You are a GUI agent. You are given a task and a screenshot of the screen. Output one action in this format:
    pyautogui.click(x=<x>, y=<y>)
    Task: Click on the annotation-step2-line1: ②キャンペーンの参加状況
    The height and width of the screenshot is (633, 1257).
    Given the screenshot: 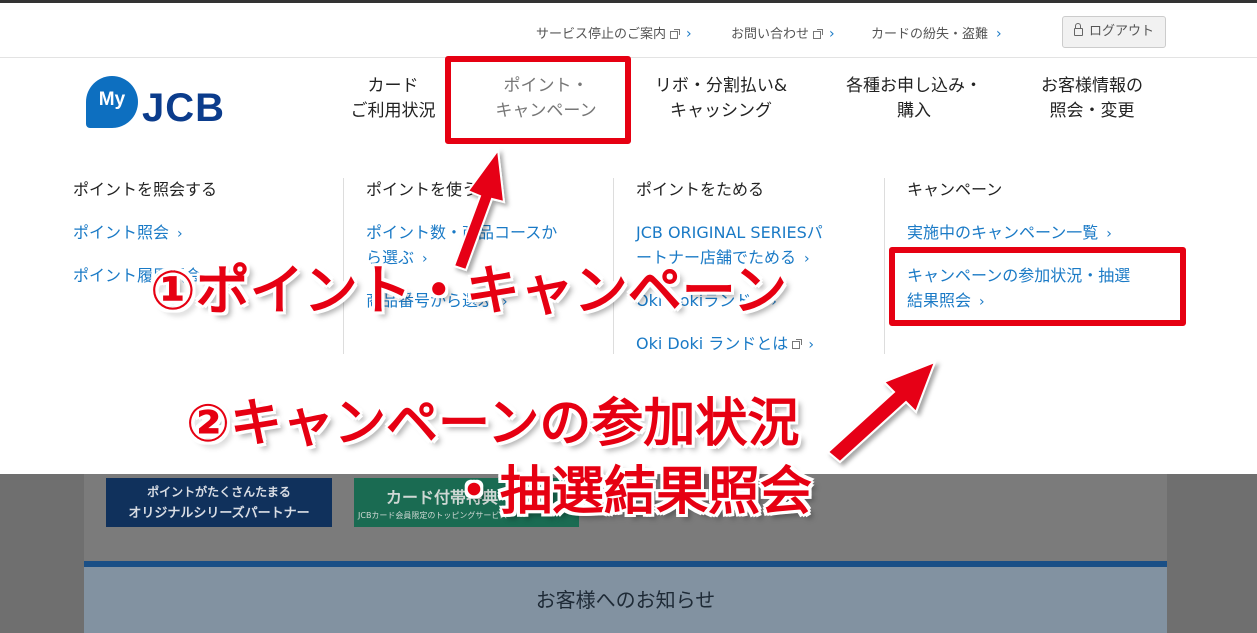 What is the action you would take?
    pyautogui.click(x=493, y=424)
    